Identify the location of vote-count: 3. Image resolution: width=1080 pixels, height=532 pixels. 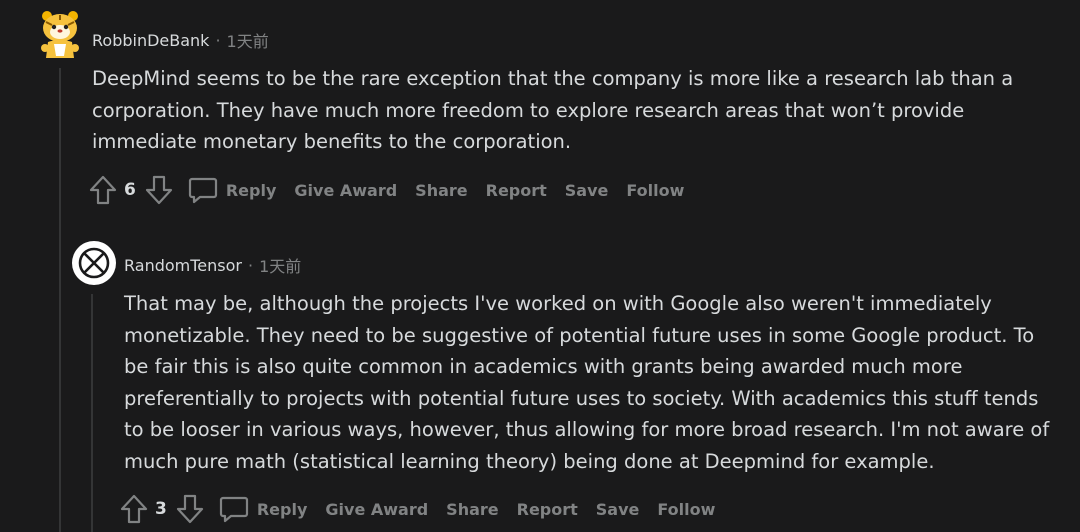
(161, 509).